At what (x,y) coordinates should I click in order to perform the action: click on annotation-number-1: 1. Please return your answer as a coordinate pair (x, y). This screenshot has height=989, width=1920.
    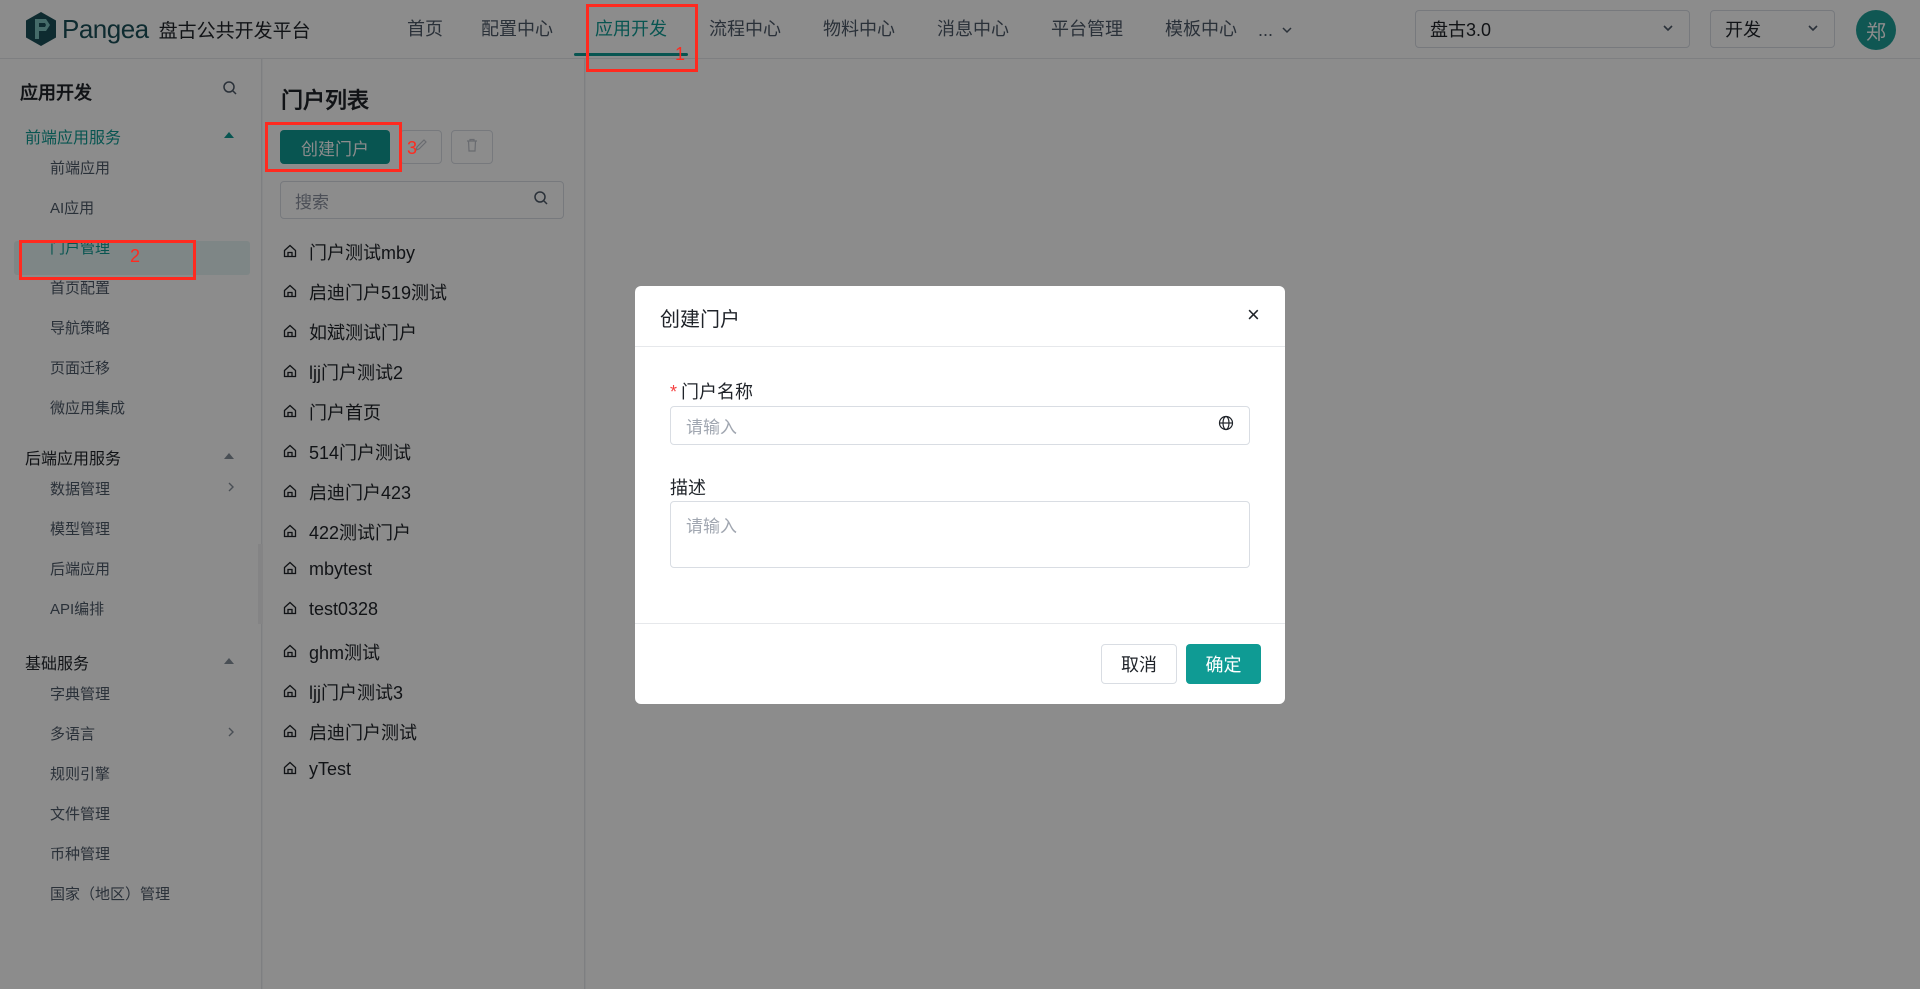
    Looking at the image, I should click on (680, 54).